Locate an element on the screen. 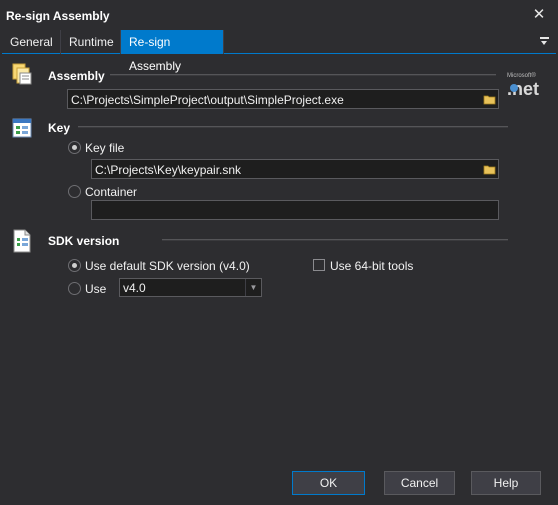  close-button: ✕ is located at coordinates (539, 15).